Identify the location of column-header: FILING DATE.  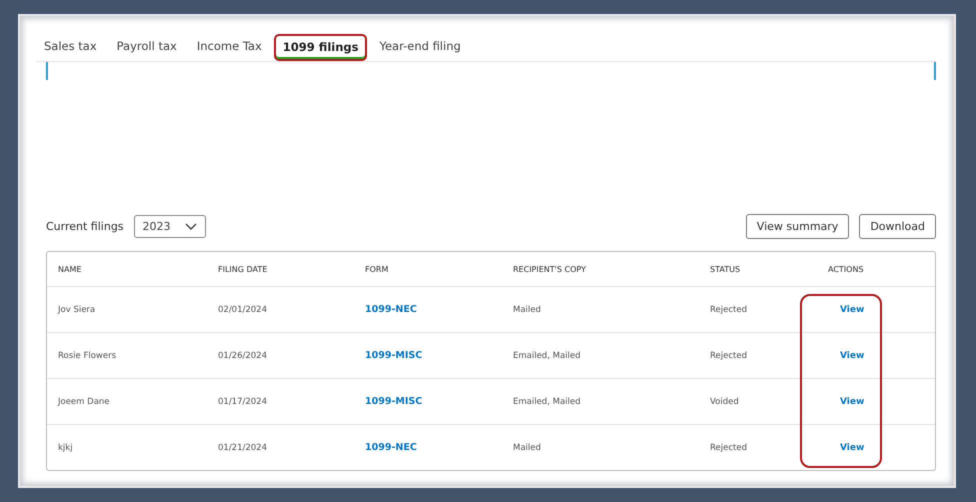
(243, 269).